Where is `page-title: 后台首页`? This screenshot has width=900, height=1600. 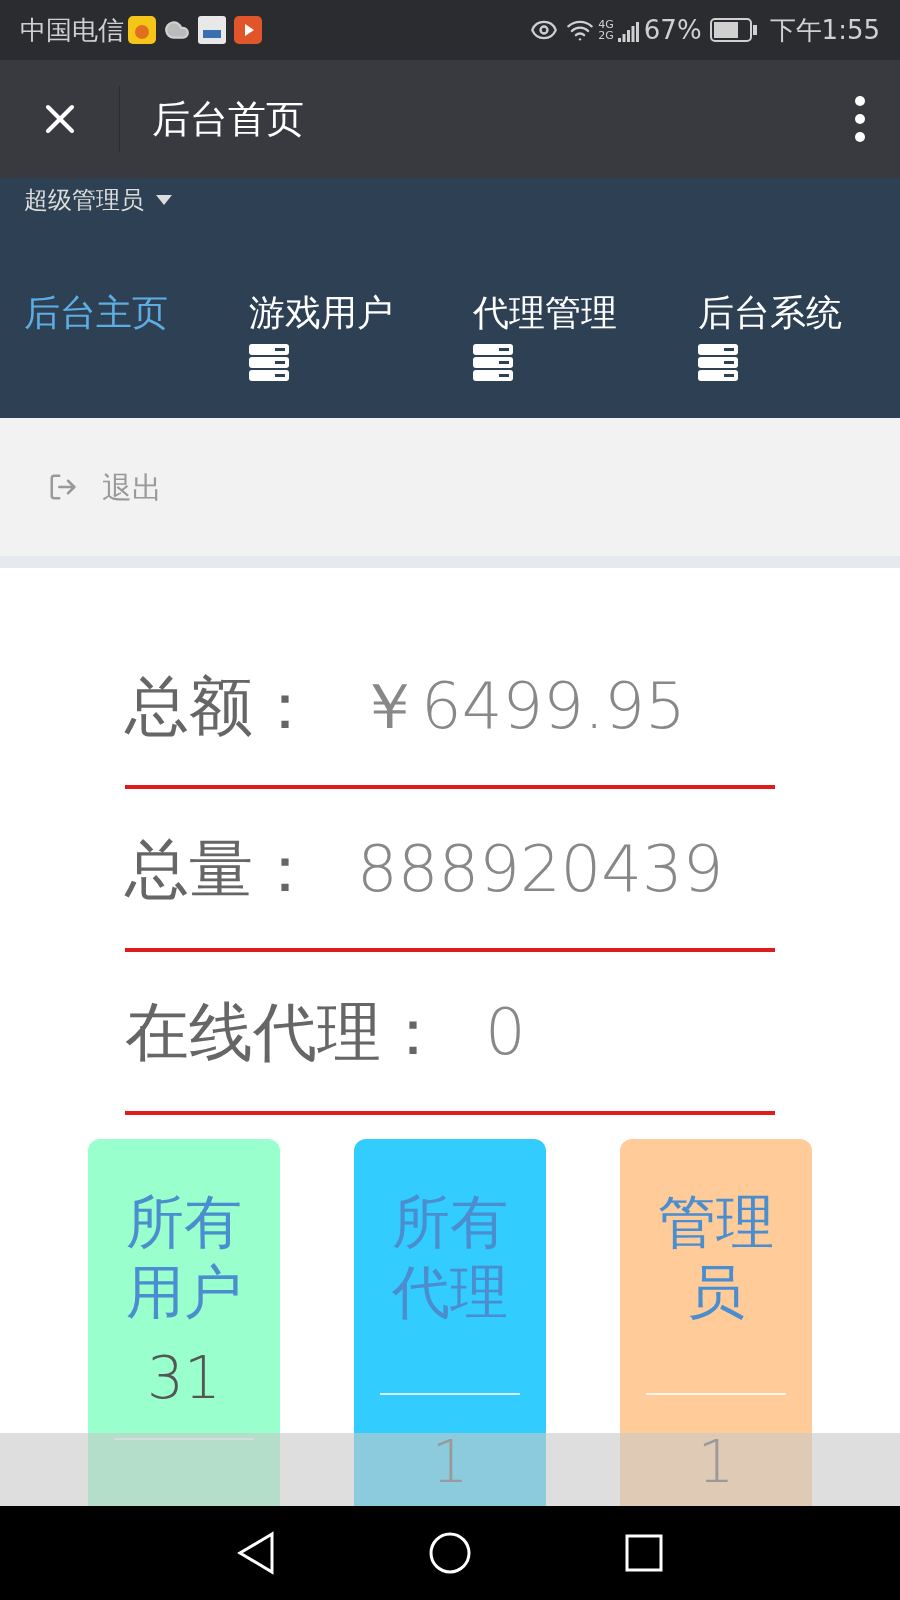 page-title: 后台首页 is located at coordinates (228, 119).